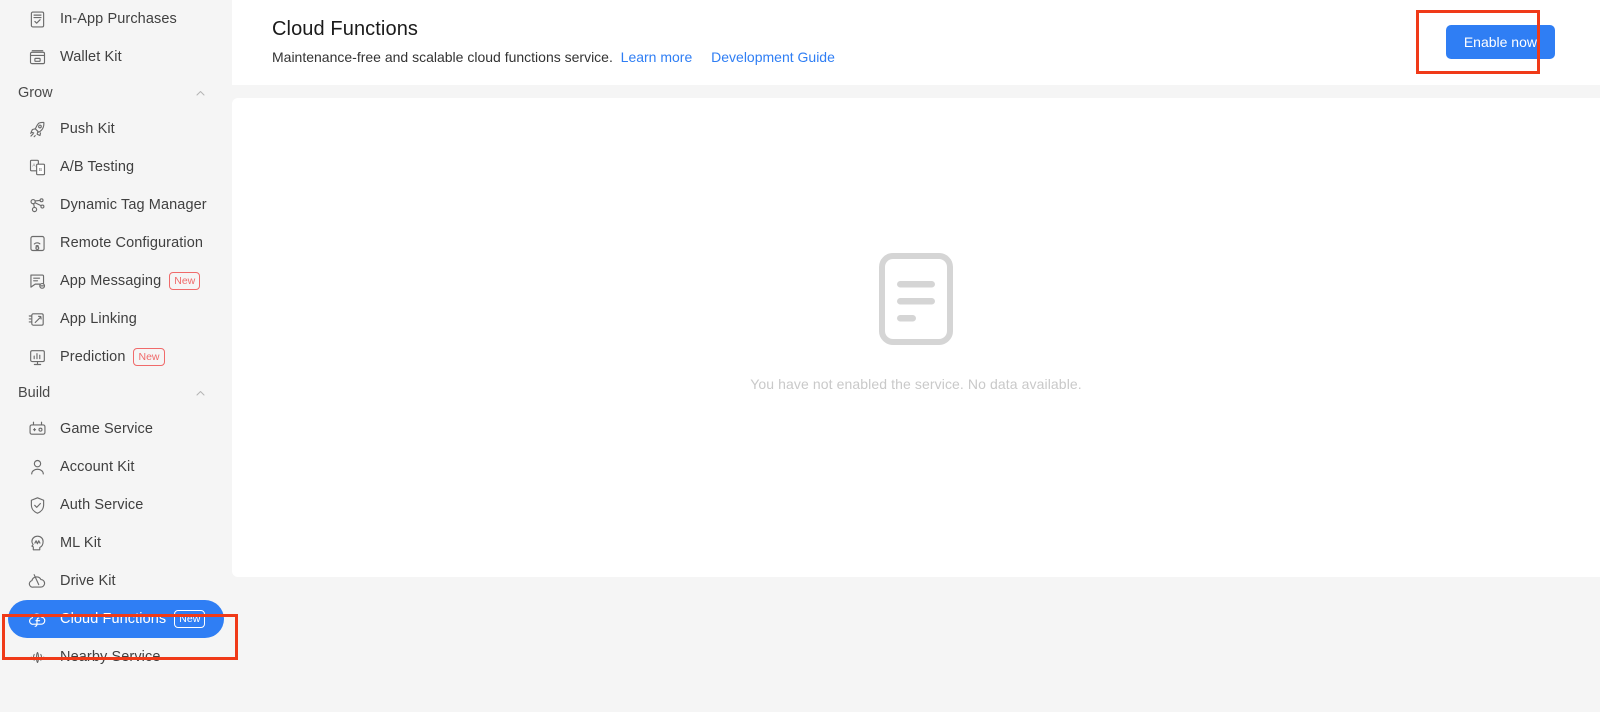  What do you see at coordinates (87, 129) in the screenshot?
I see `sidebar-item-label: Push Kit` at bounding box center [87, 129].